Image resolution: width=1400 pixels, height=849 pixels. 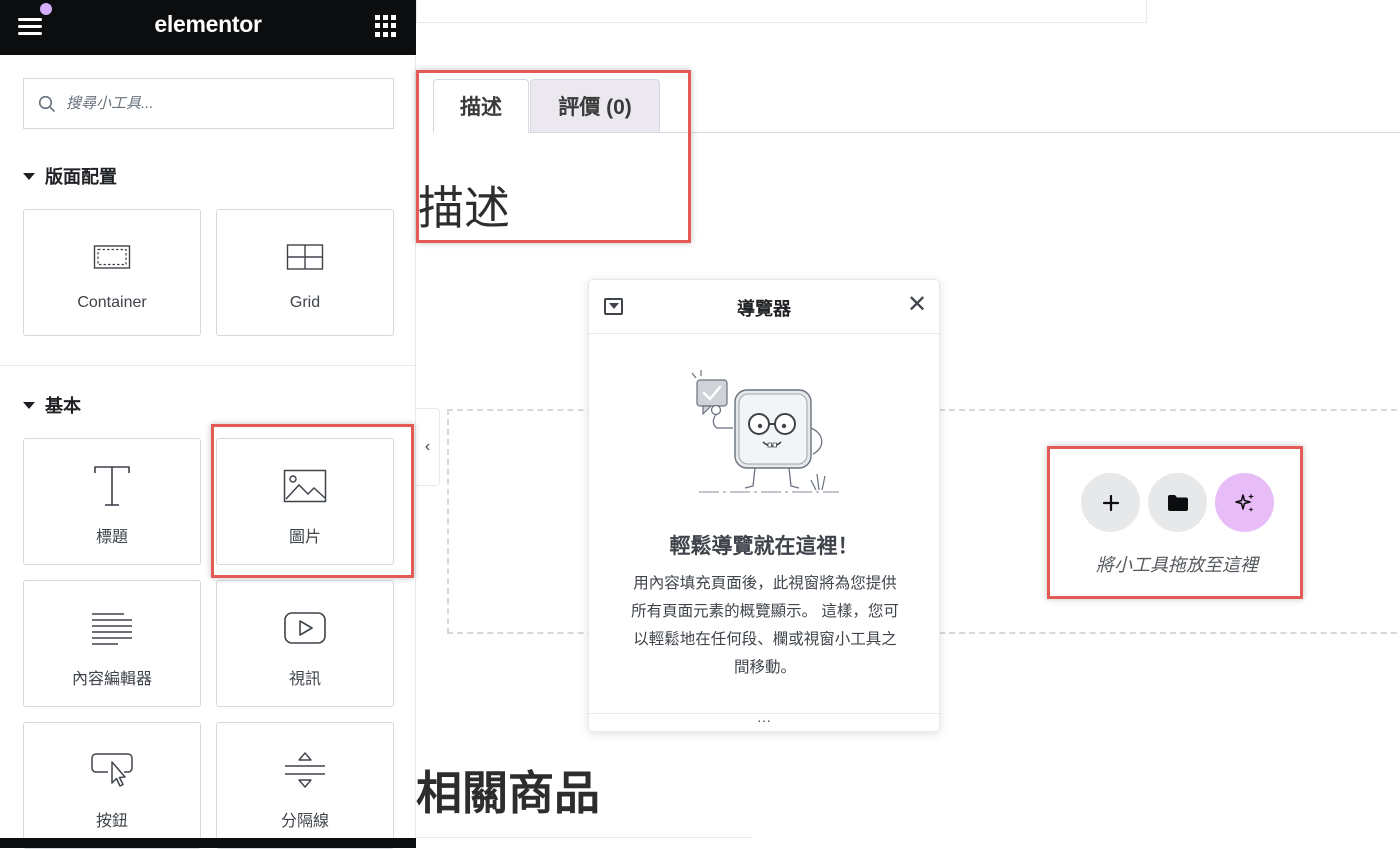 I want to click on category-layout-title: 版面配置, so click(x=81, y=177).